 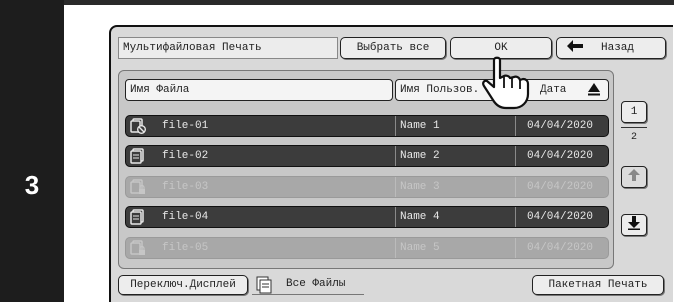 What do you see at coordinates (367, 248) in the screenshot?
I see `file-row: file-05 Name 5 04/04/2020` at bounding box center [367, 248].